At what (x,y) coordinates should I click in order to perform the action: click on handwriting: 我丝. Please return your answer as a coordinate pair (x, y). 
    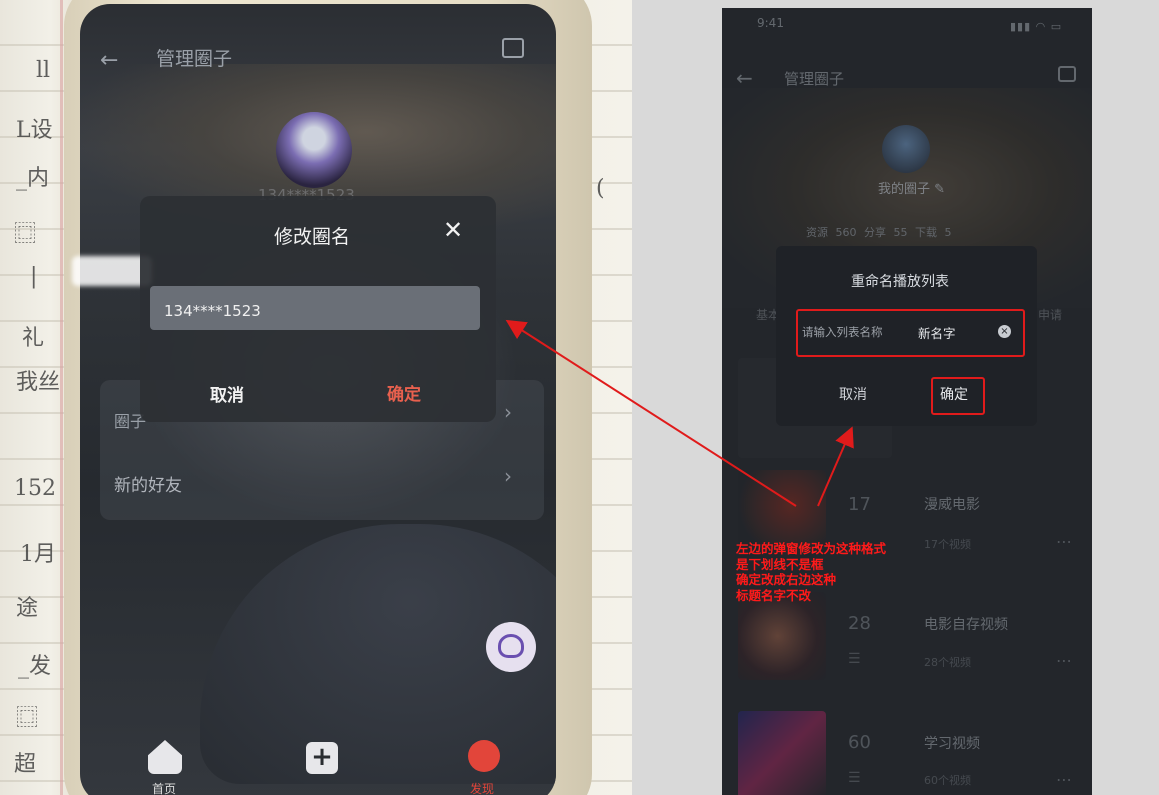
    Looking at the image, I should click on (38, 382).